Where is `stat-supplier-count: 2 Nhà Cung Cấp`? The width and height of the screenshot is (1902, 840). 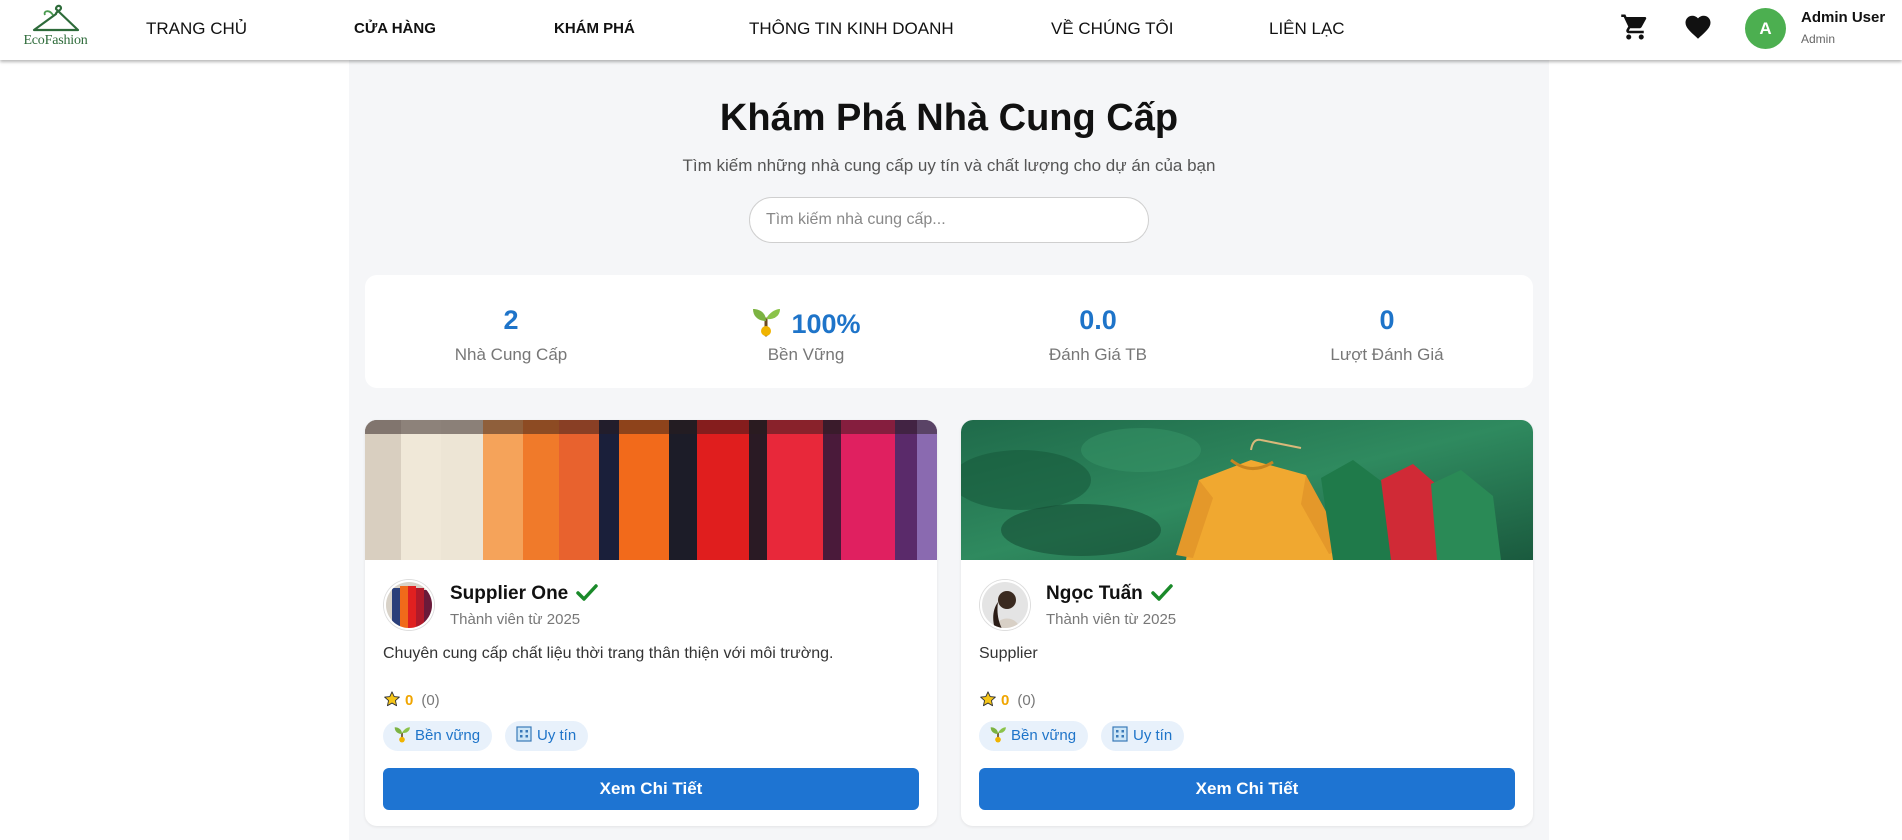
stat-supplier-count: 2 Nhà Cung Cấp is located at coordinates (511, 331).